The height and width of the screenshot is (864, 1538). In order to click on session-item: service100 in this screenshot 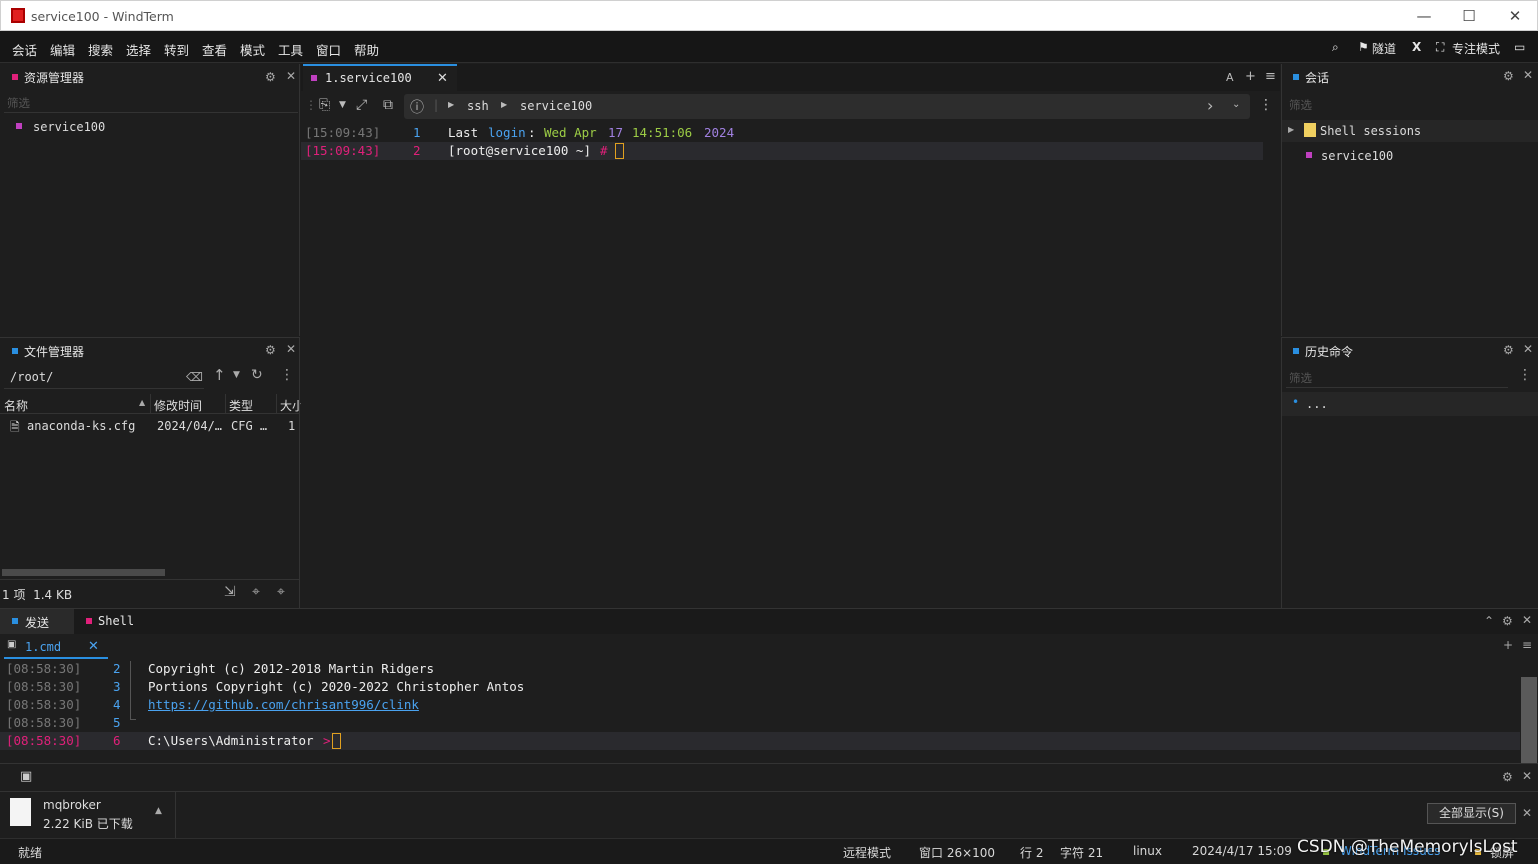, I will do `click(1416, 158)`.